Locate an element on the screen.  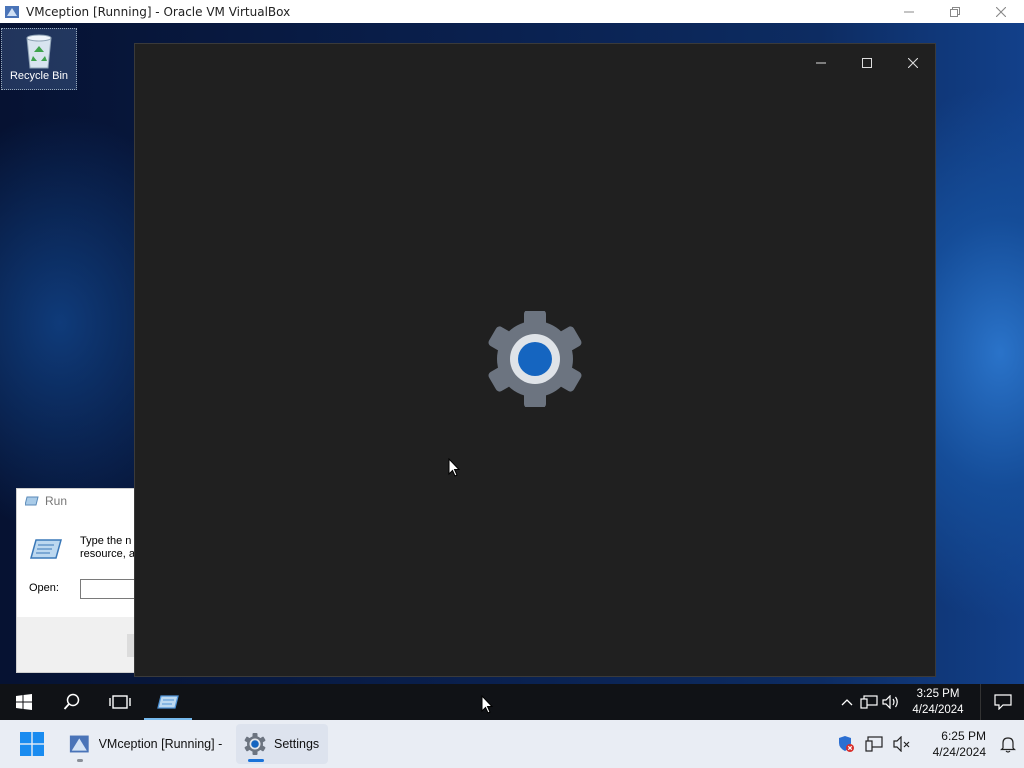
guest-search-button is located at coordinates (72, 702).